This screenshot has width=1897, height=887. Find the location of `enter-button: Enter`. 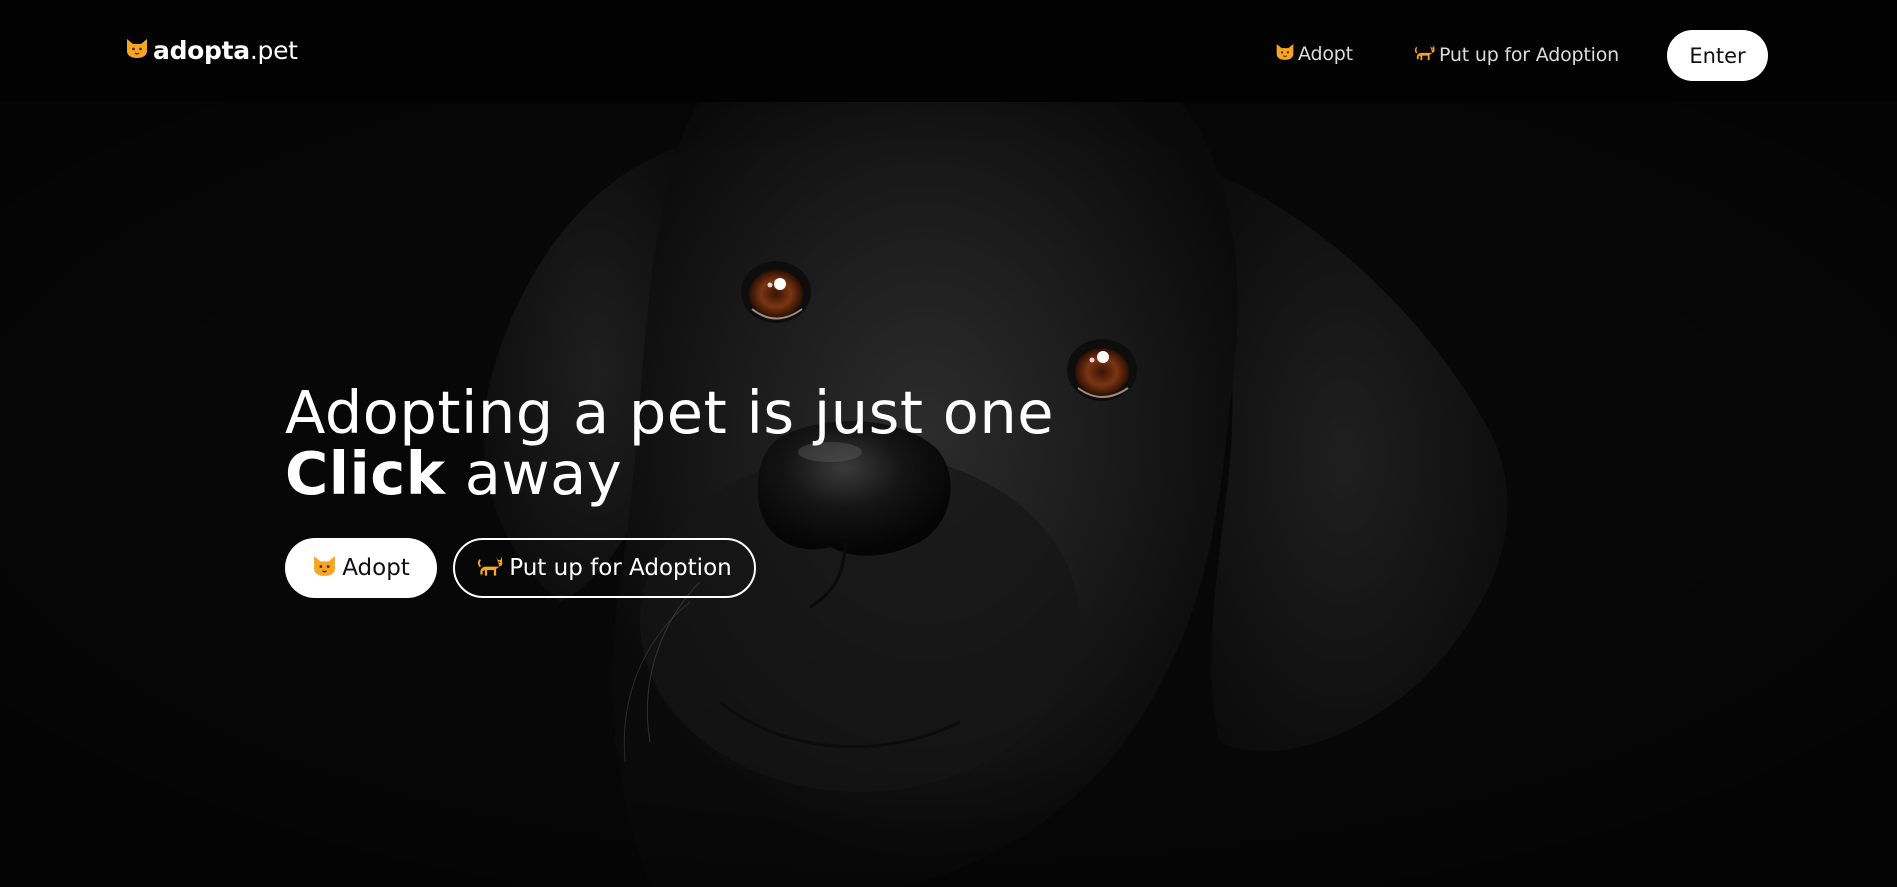

enter-button: Enter is located at coordinates (1717, 55).